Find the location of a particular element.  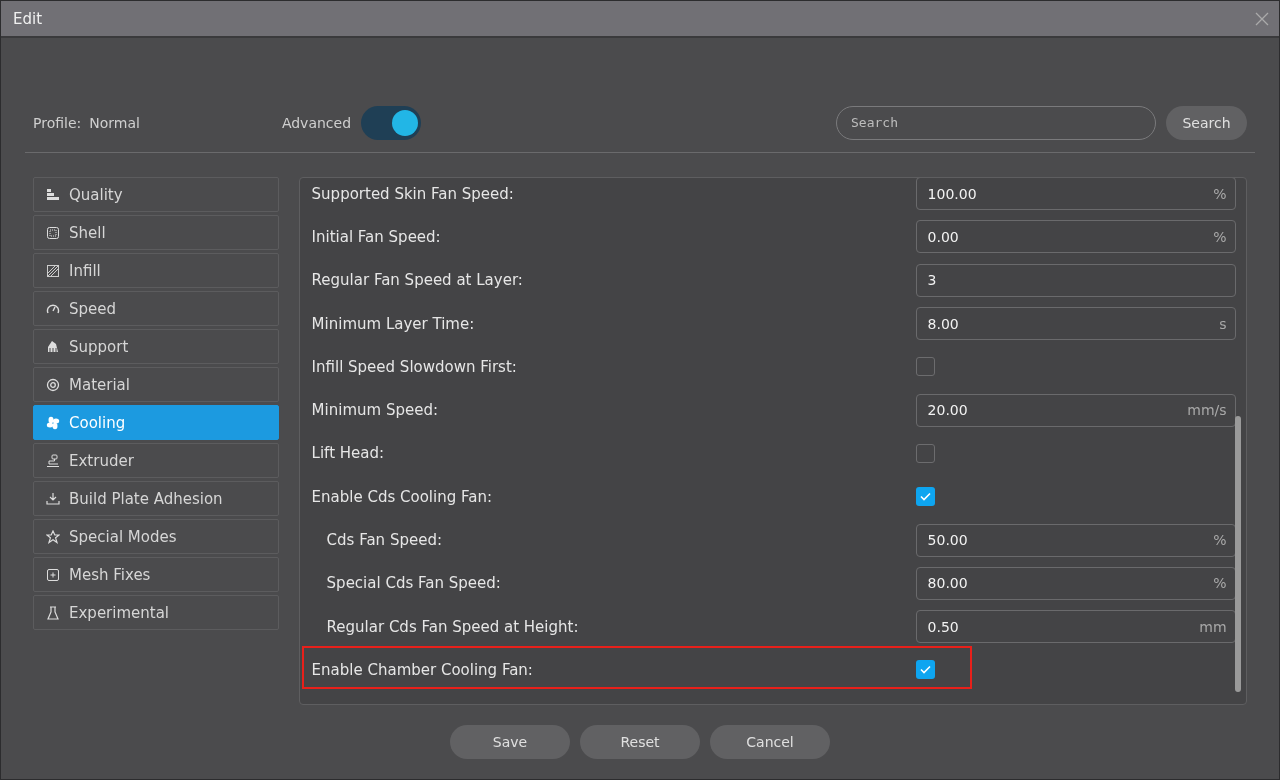

setting-label: Lift Head: is located at coordinates (348, 453).